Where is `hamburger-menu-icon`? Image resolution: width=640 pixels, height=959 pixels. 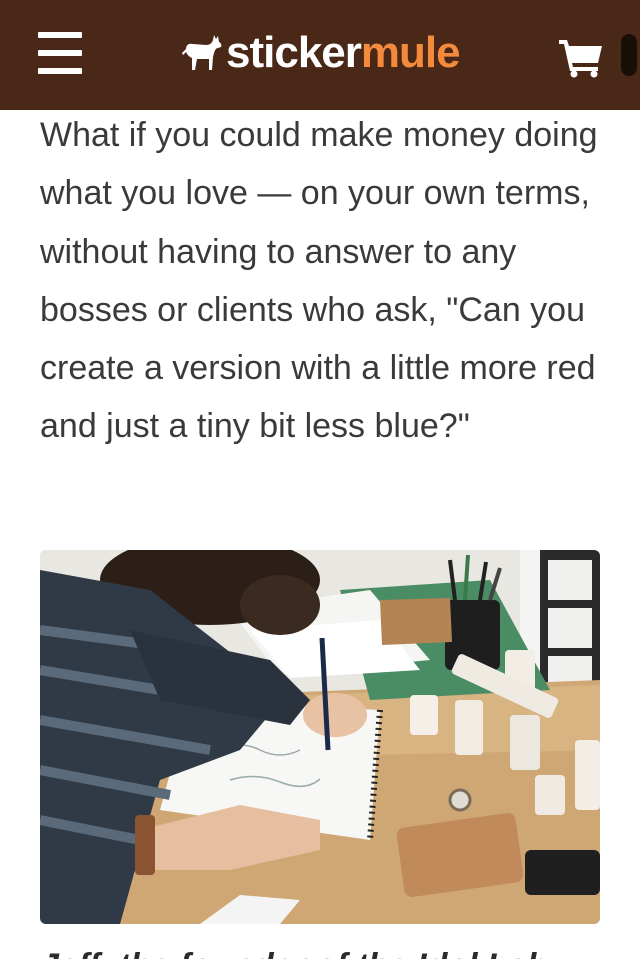
hamburger-menu-icon is located at coordinates (60, 53).